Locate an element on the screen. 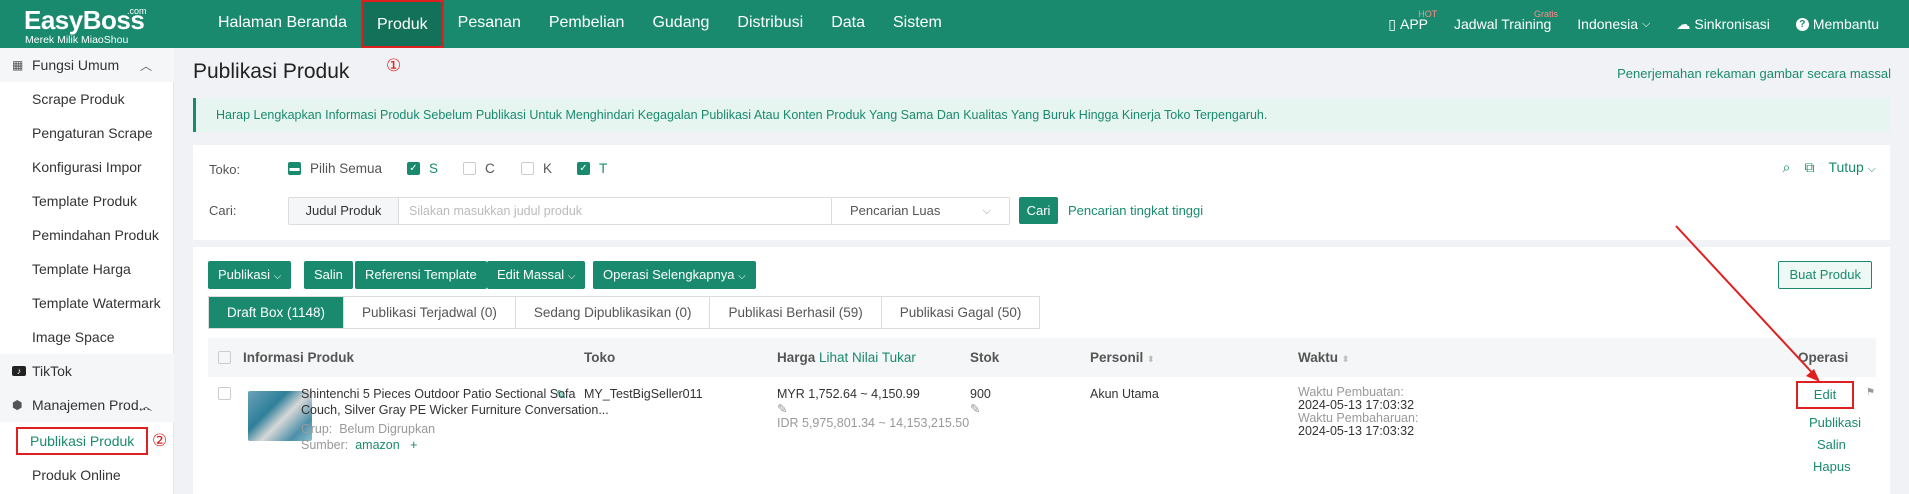  sidebar-group-common: ▦ Fungsi Umum ︿ is located at coordinates (87, 65).